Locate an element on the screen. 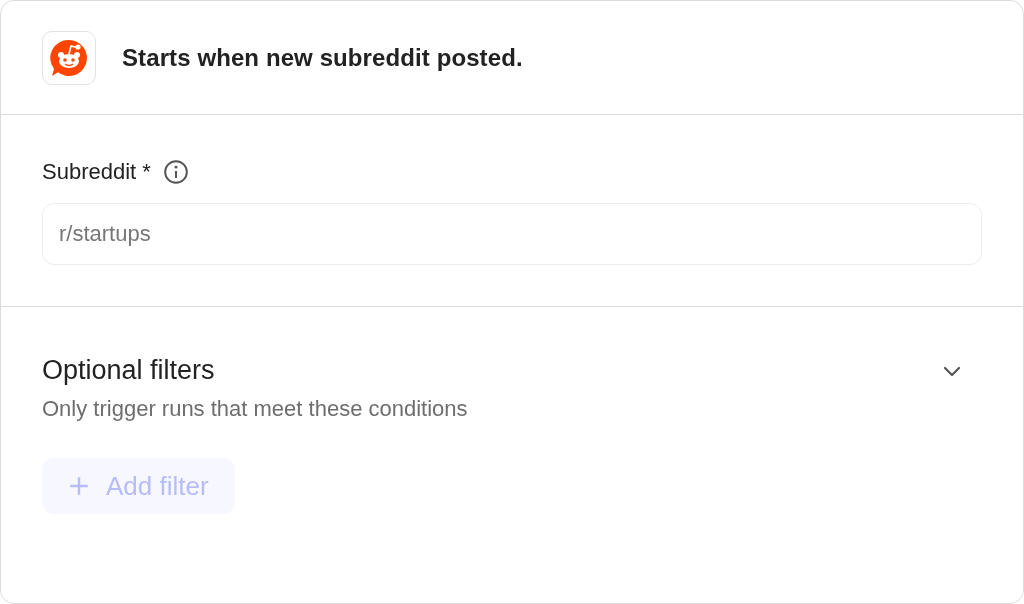 The width and height of the screenshot is (1024, 604). alien-mascot-icon is located at coordinates (69, 57).